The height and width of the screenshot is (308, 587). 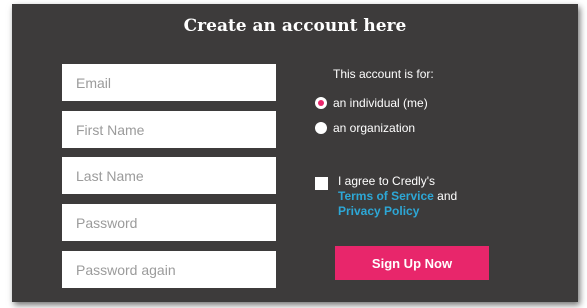 What do you see at coordinates (412, 263) in the screenshot?
I see `sign-up-button: Sign Up Now` at bounding box center [412, 263].